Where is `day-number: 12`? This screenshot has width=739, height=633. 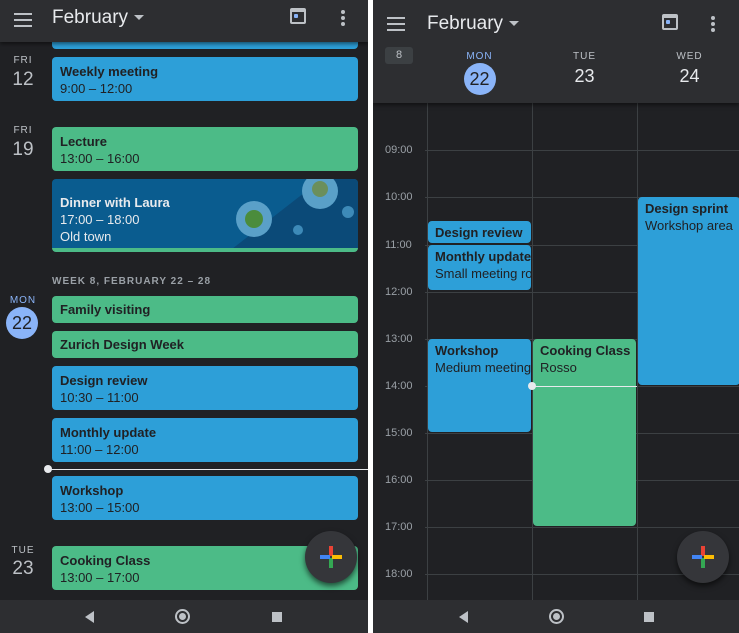
day-number: 12 is located at coordinates (23, 79).